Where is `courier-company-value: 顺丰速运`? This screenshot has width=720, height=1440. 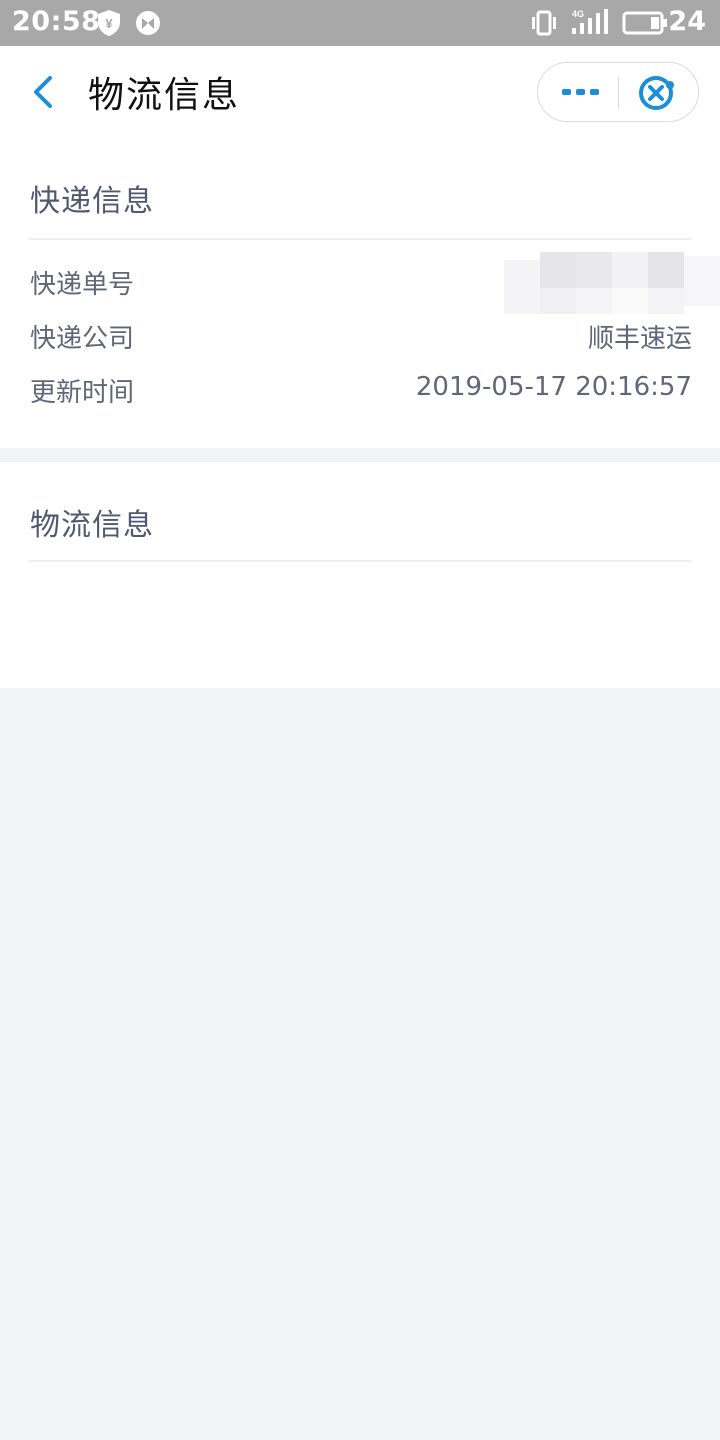 courier-company-value: 顺丰速运 is located at coordinates (639, 339).